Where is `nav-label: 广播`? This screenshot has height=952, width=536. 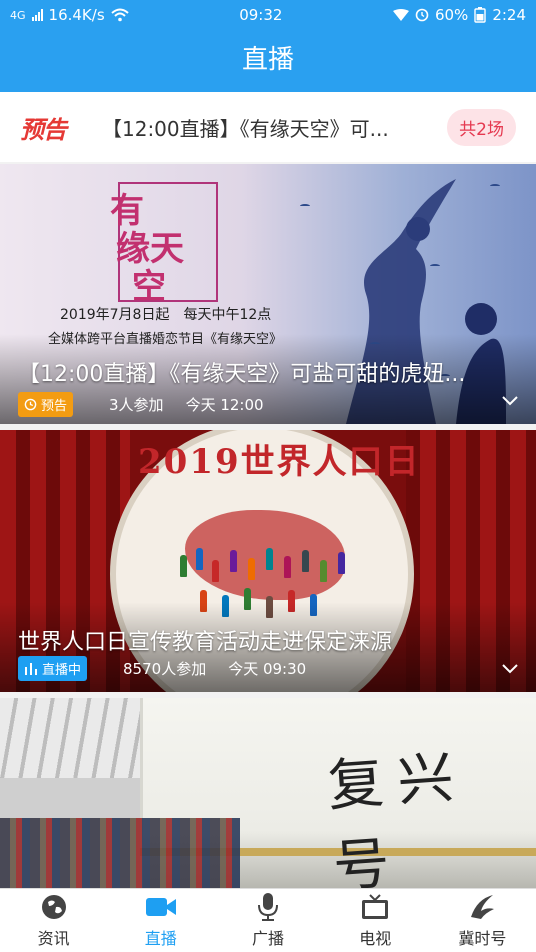 nav-label: 广播 is located at coordinates (268, 938).